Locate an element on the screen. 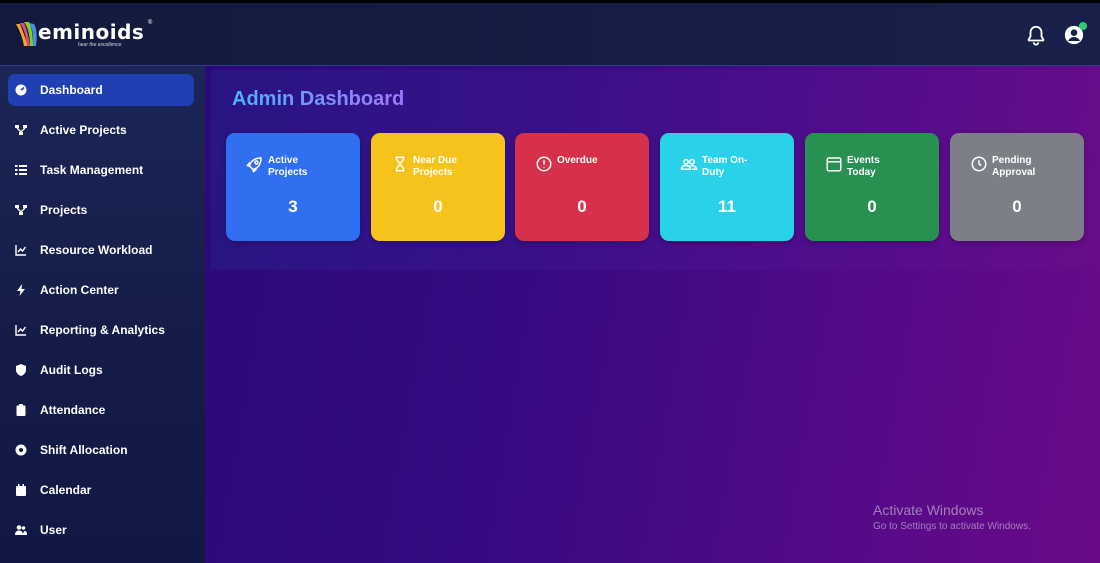  stat-card-active-projects: Active Projects 3 is located at coordinates (293, 187).